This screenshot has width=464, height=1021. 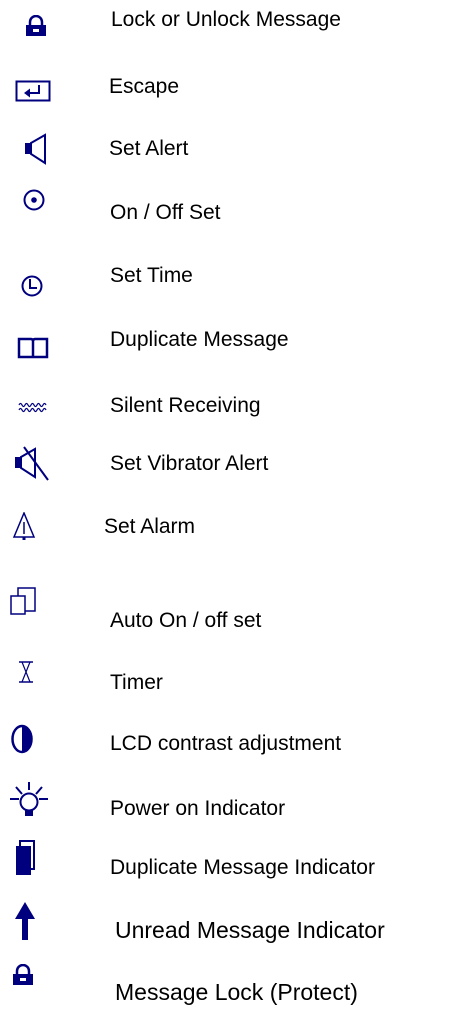 I want to click on legend-label: Silent Receiving, so click(x=185, y=405).